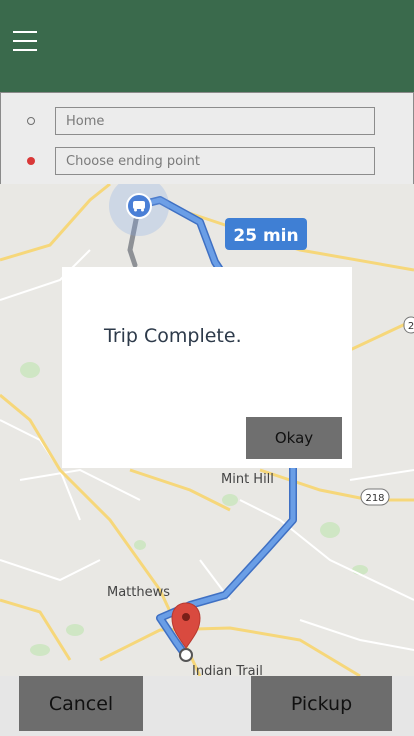  I want to click on route-input-panel, so click(207, 138).